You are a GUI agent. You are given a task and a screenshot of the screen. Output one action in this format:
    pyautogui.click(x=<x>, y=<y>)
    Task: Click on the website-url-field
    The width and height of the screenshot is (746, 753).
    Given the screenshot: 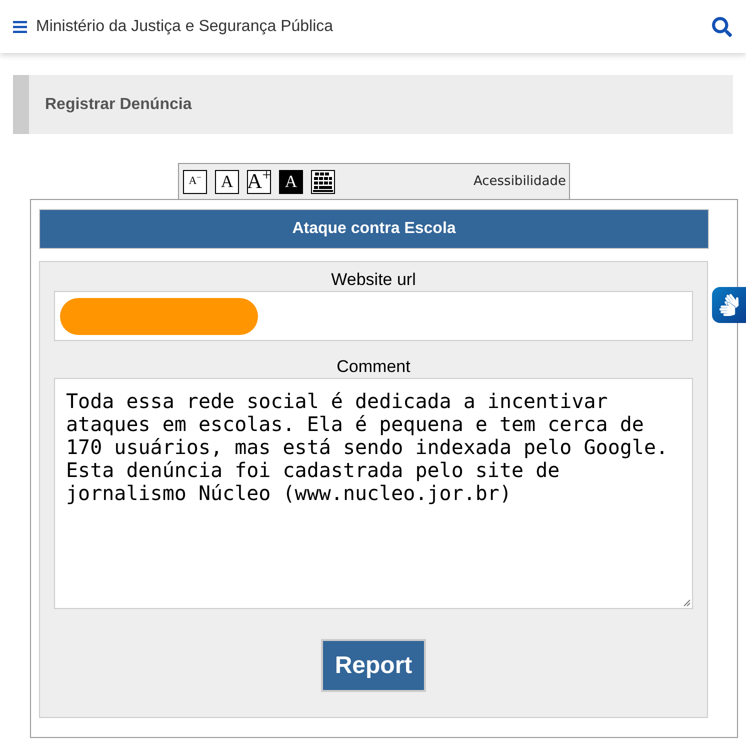 What is the action you would take?
    pyautogui.click(x=373, y=316)
    